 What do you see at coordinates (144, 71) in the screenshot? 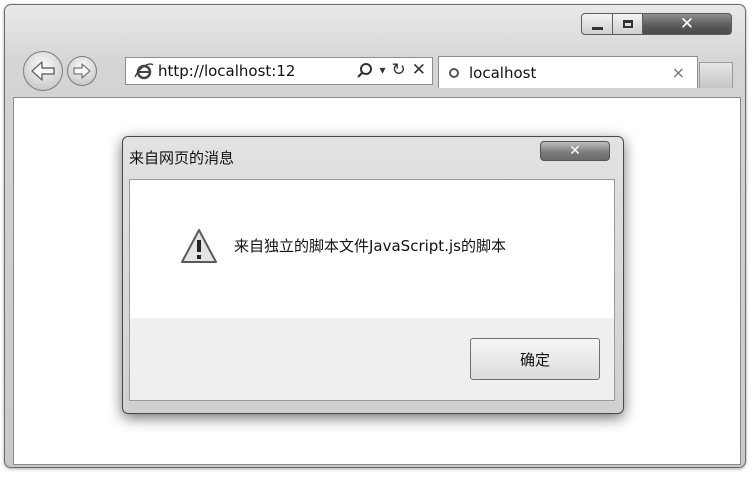
I see `ie-logo-icon` at bounding box center [144, 71].